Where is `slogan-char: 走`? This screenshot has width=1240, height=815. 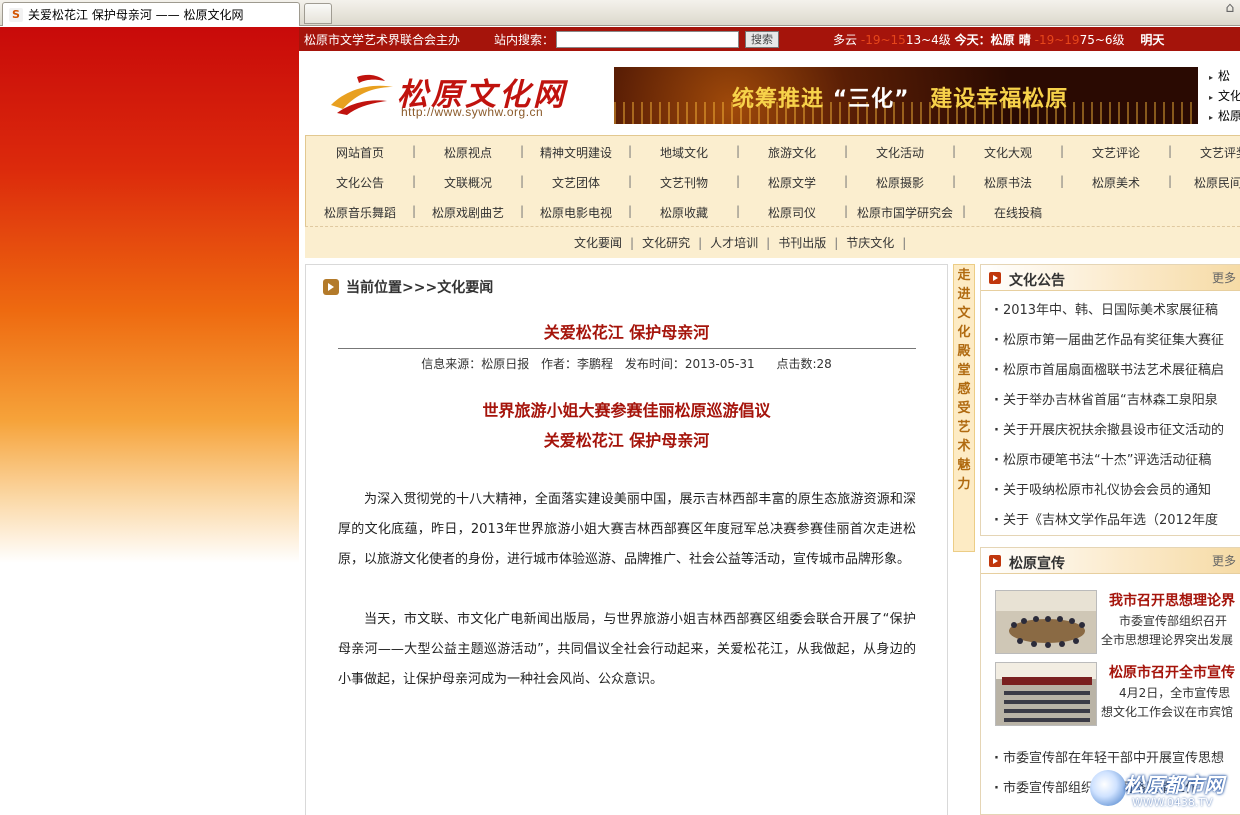
slogan-char: 走 is located at coordinates (964, 275).